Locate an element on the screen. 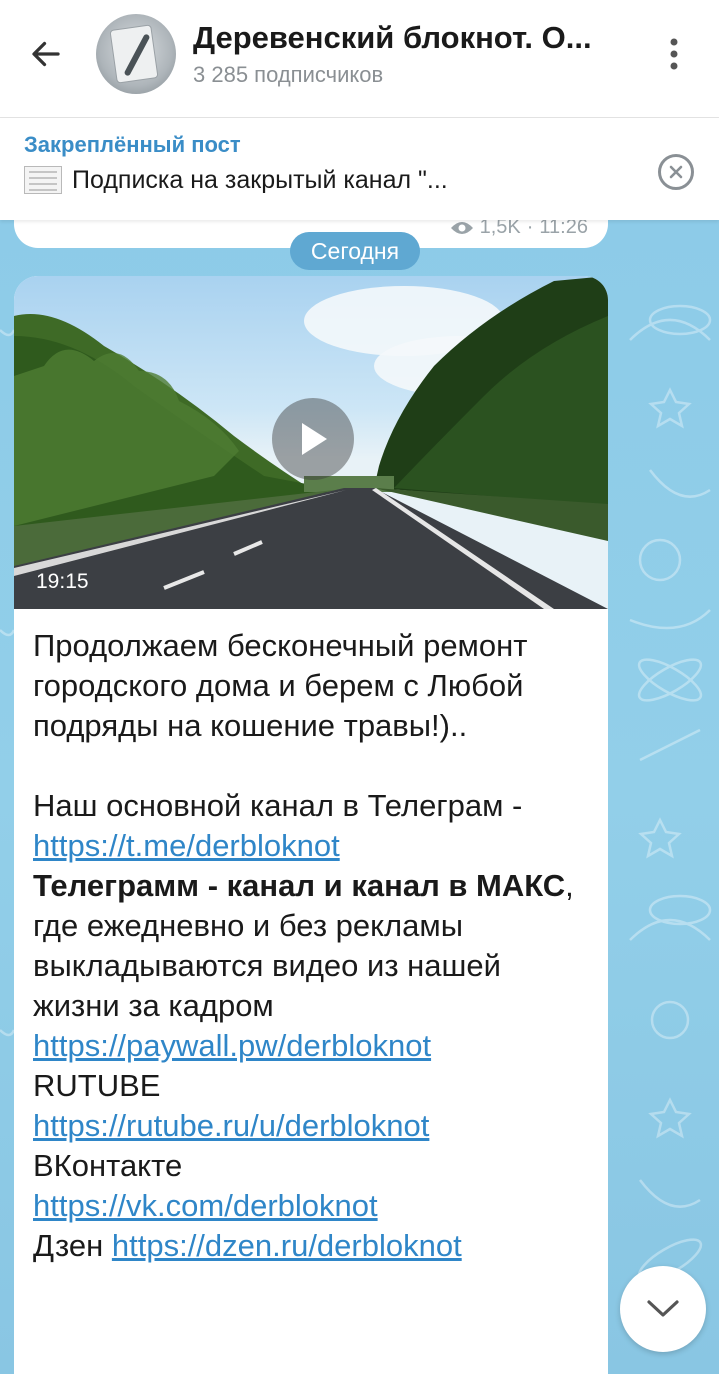 The height and width of the screenshot is (1374, 719). link-vk: https://vk.com/derbloknot is located at coordinates (205, 1205).